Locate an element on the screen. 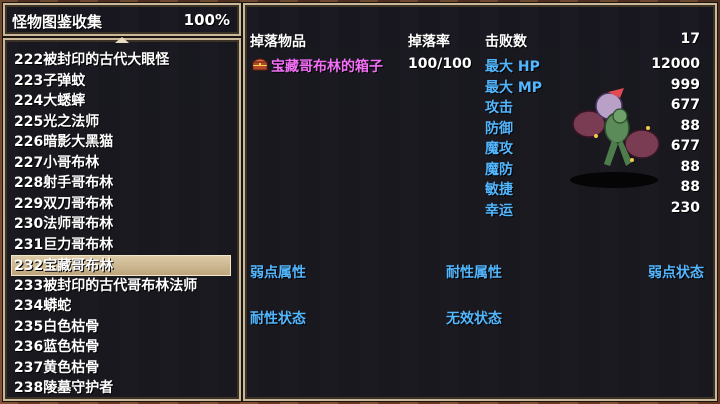 The width and height of the screenshot is (720, 404). stat-label: 最大 HP is located at coordinates (512, 67).